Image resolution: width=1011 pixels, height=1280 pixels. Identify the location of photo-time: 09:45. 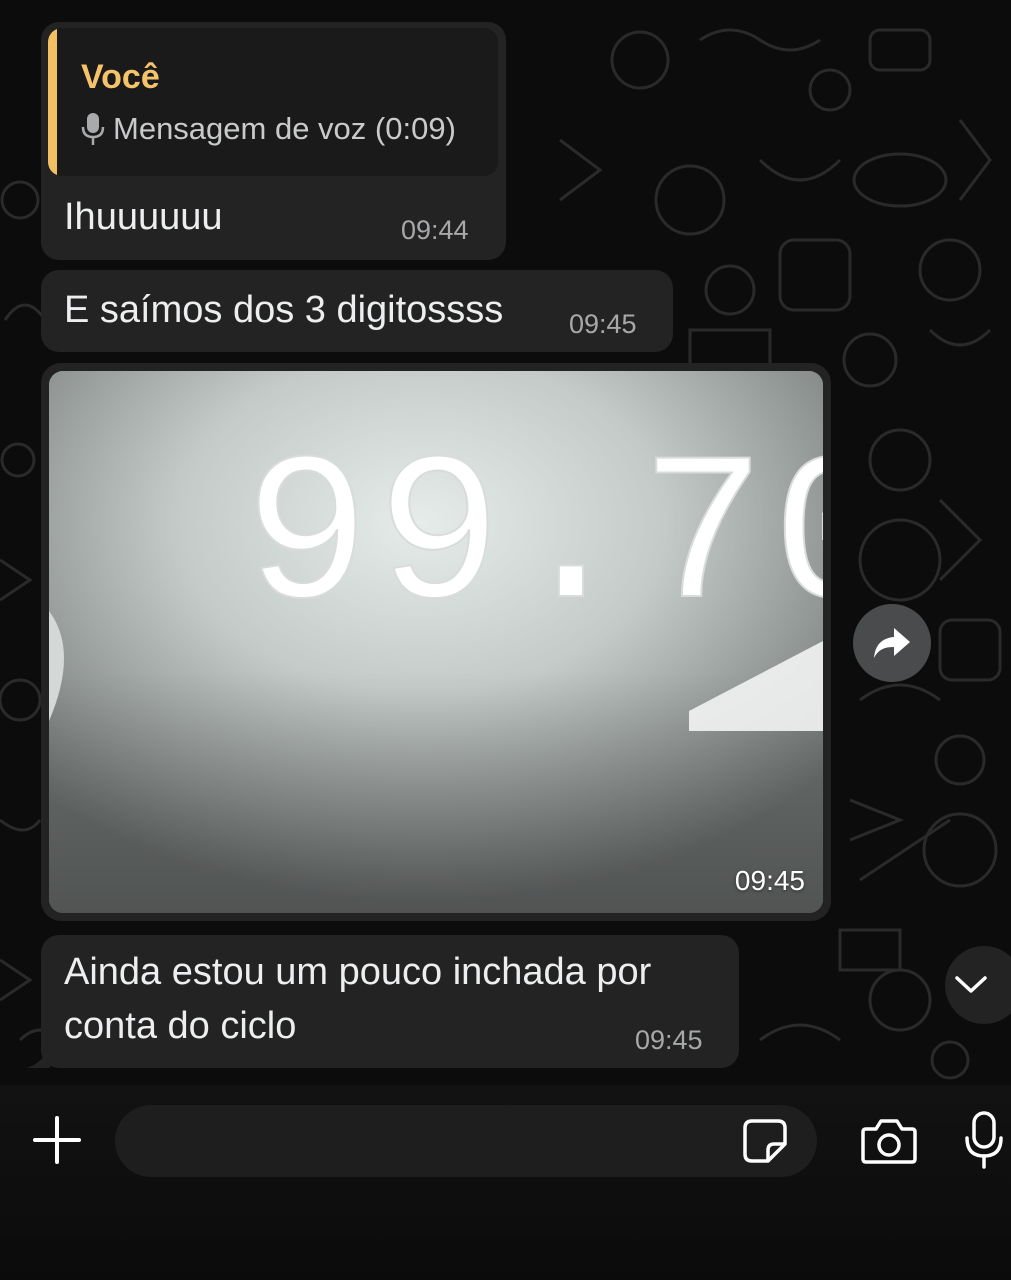
(769, 880).